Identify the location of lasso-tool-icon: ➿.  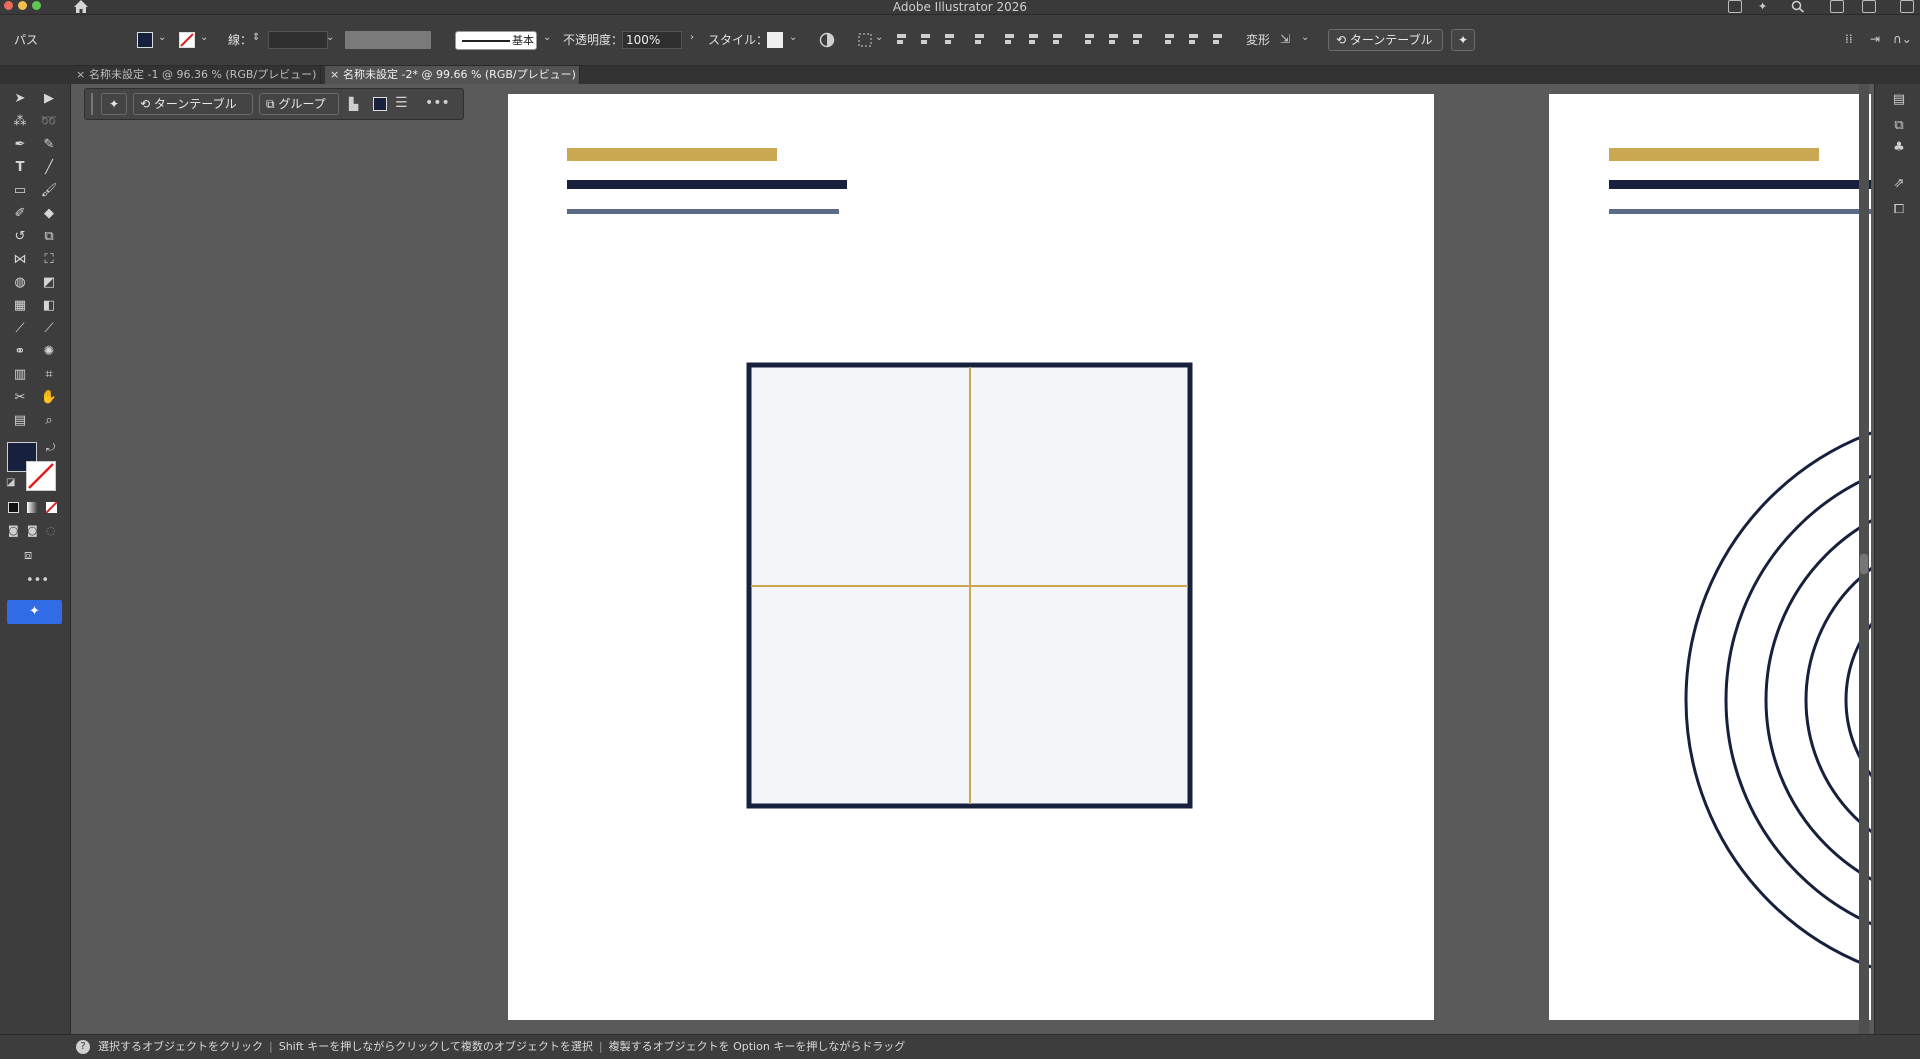
(49, 122).